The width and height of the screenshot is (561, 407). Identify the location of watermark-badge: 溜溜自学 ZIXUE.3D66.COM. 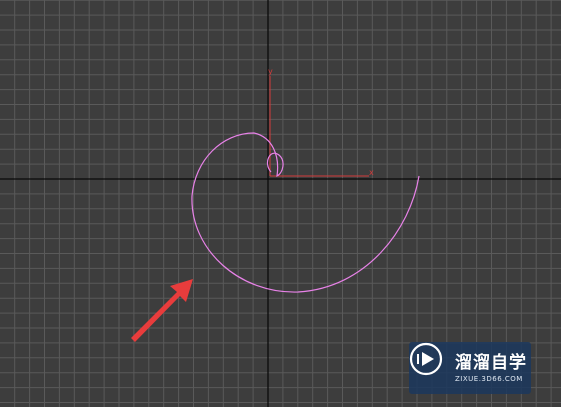
(470, 368).